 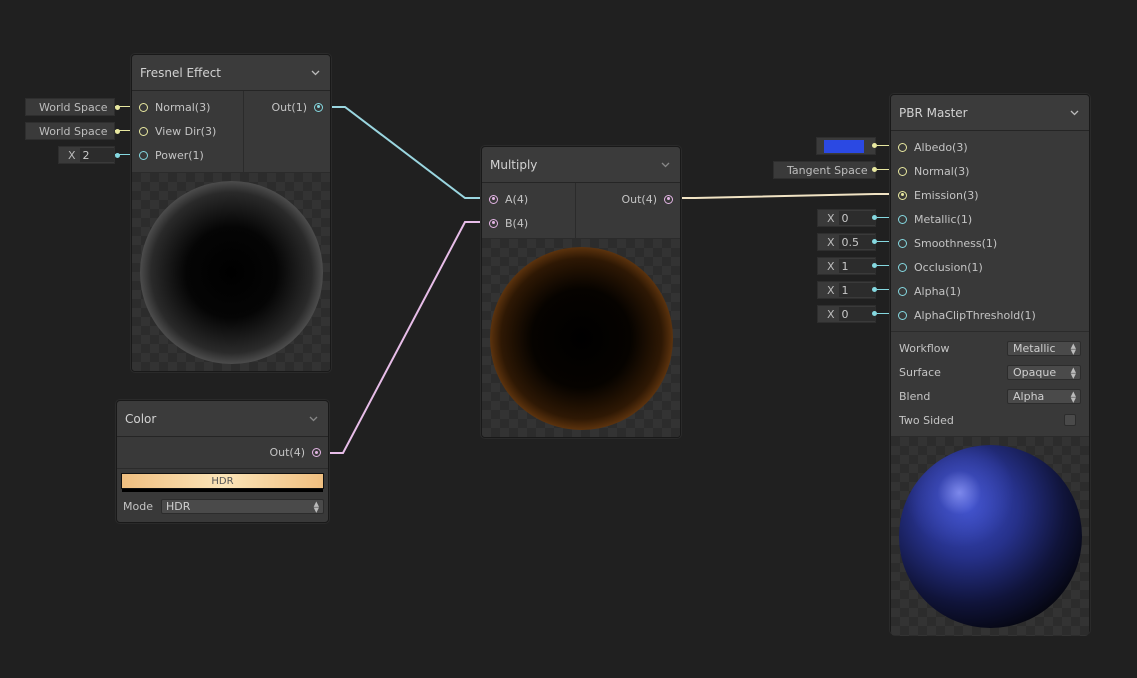 I want to click on smoothness-slot: X 0.5, so click(x=846, y=242).